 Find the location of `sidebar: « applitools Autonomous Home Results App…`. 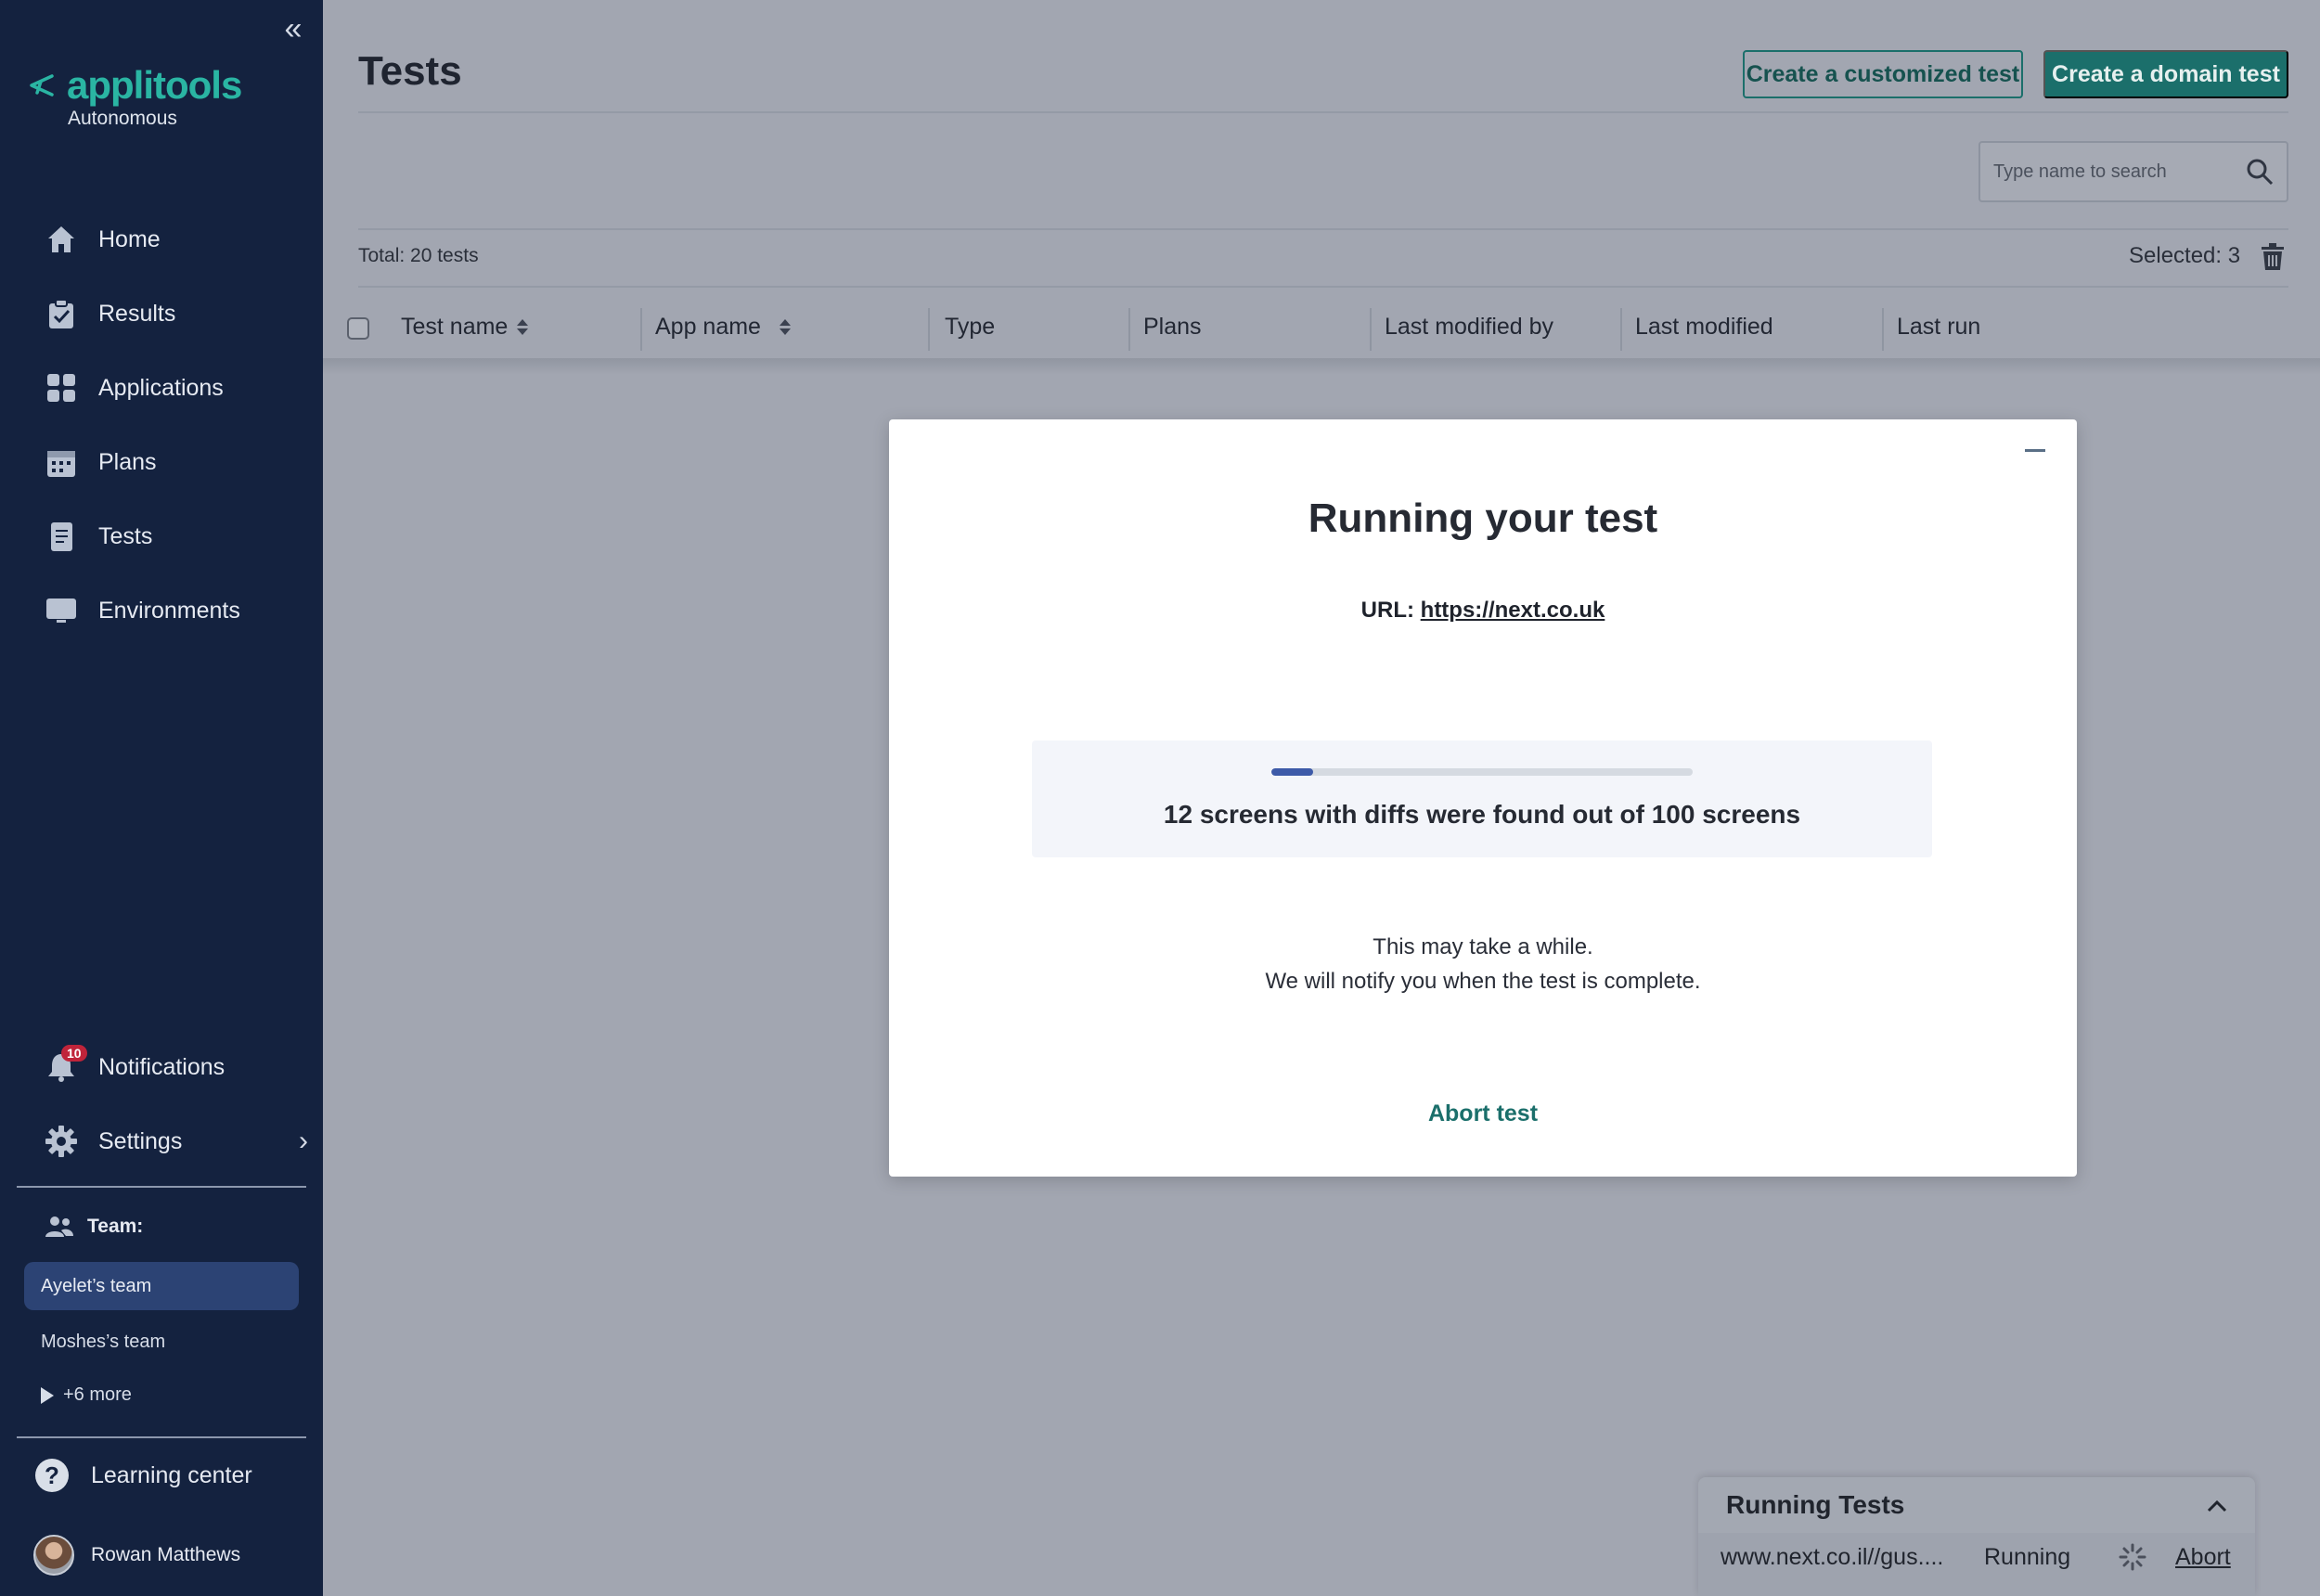

sidebar: « applitools Autonomous Home Results App… is located at coordinates (162, 798).